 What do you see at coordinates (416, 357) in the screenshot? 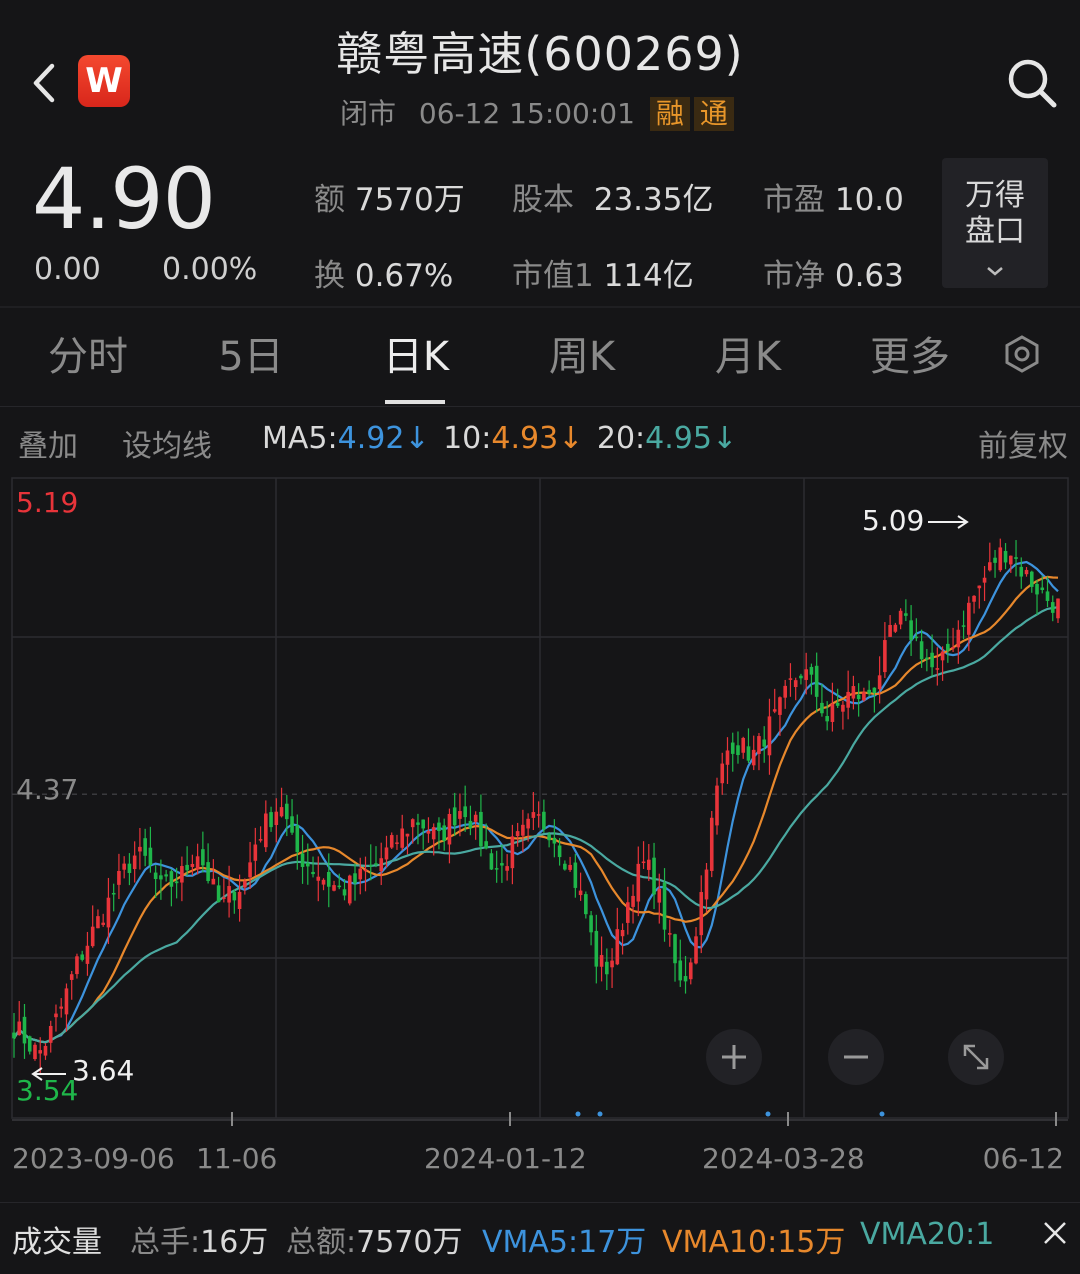
I see `tab-daily-k: 日K` at bounding box center [416, 357].